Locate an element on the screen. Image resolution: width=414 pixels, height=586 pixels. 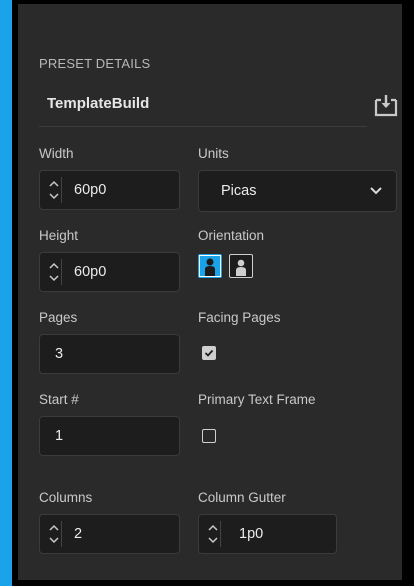
units-select: Picas is located at coordinates (297, 191).